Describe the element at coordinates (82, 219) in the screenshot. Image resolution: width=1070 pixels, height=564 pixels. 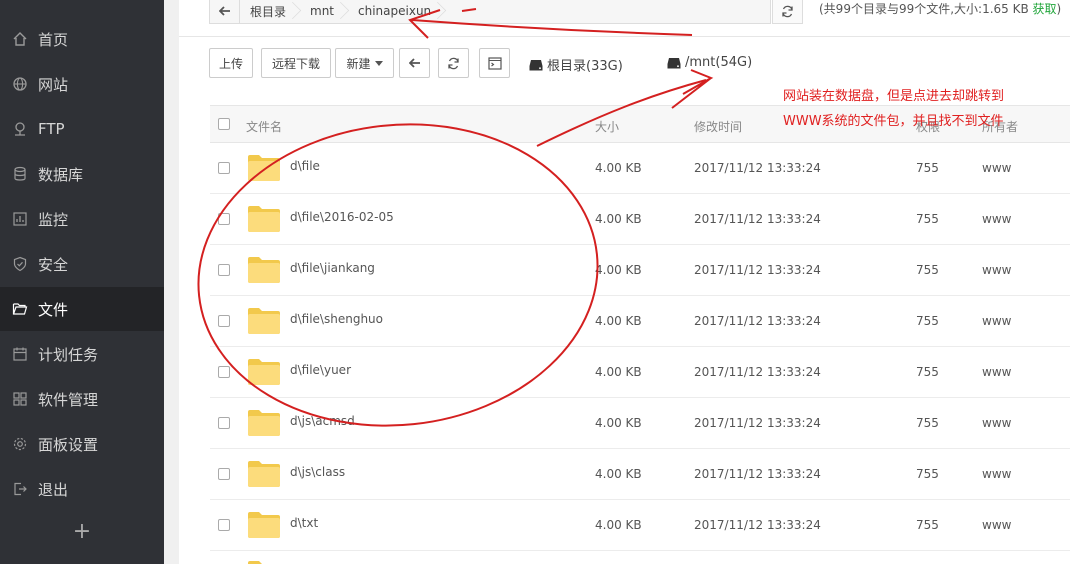
I see `sidebar-item-monitor: 监控` at that location.